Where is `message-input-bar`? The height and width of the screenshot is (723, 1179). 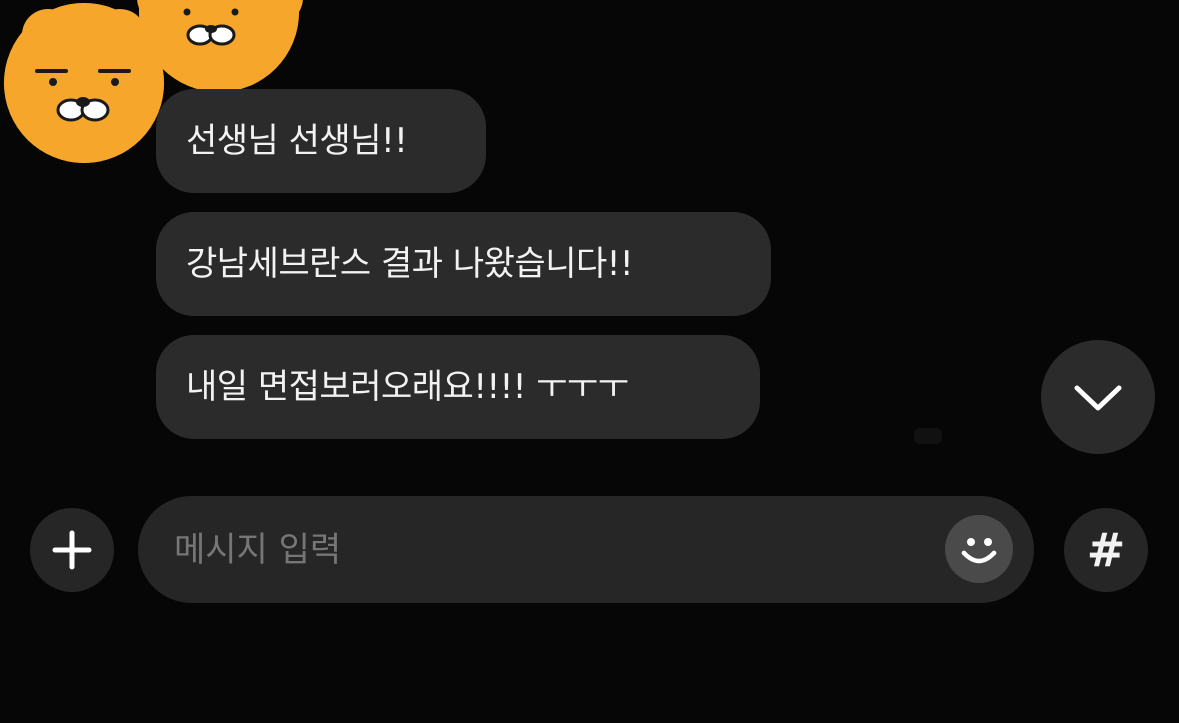 message-input-bar is located at coordinates (586, 549).